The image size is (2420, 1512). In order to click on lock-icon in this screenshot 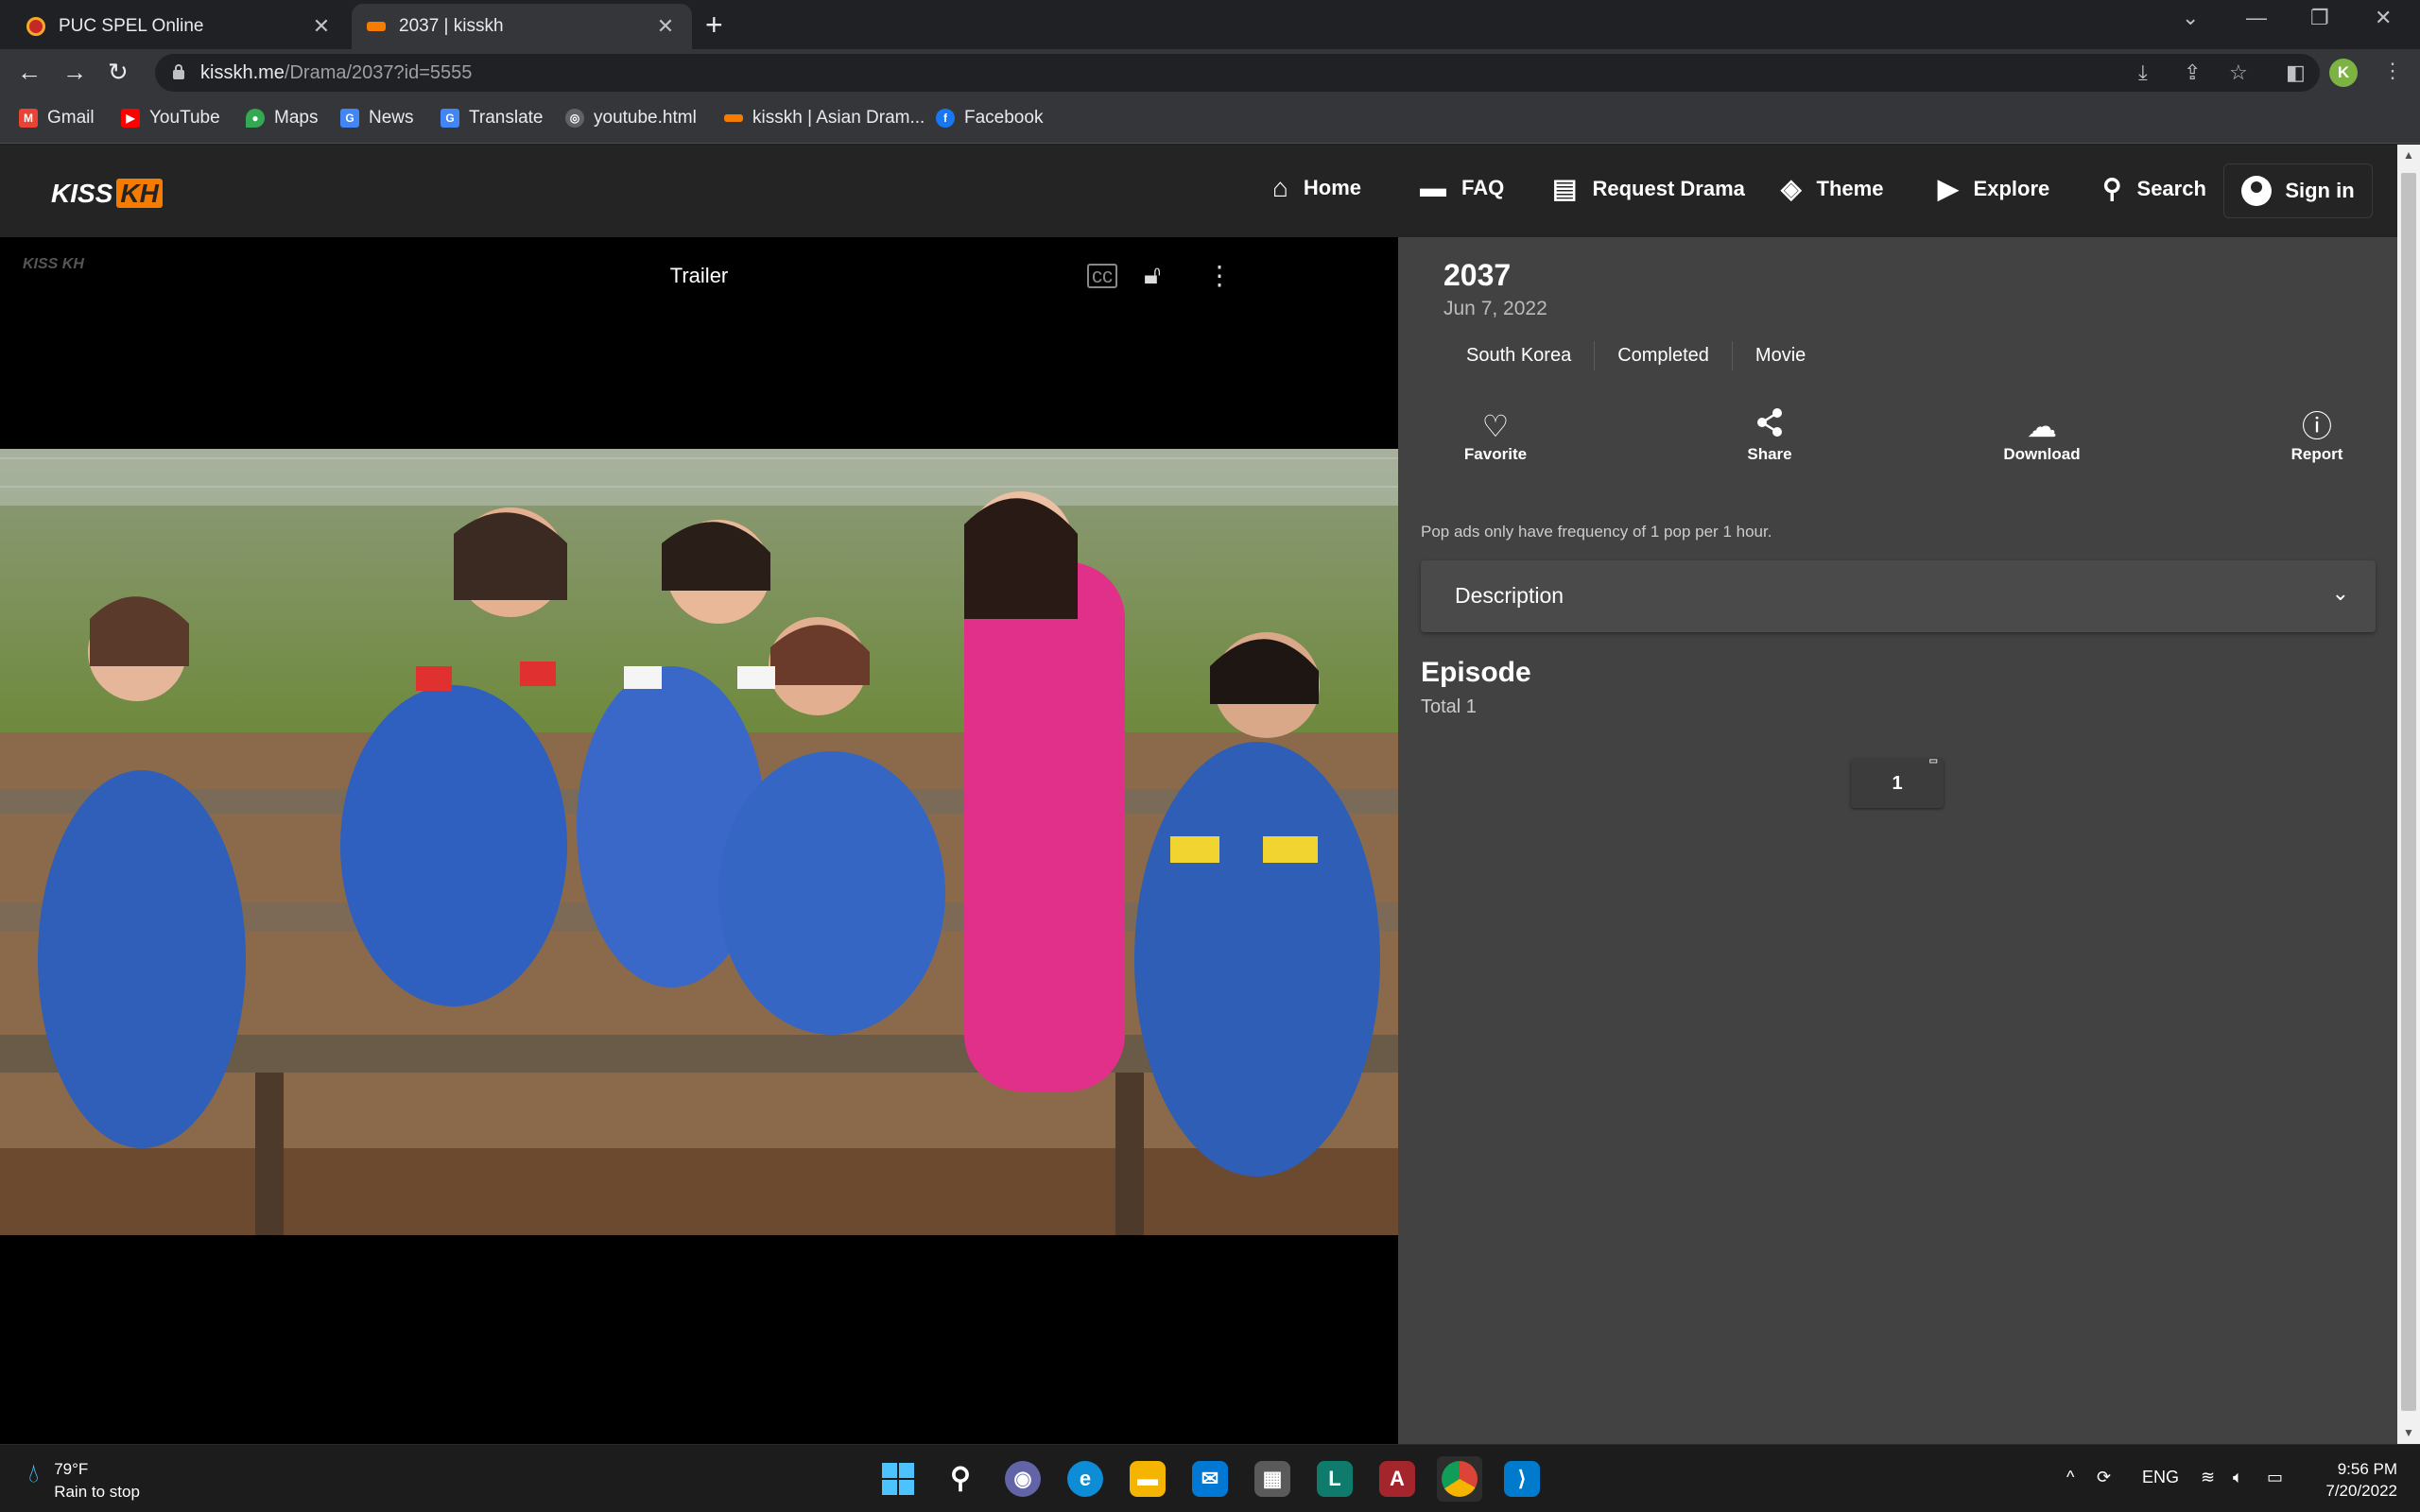, I will do `click(178, 71)`.